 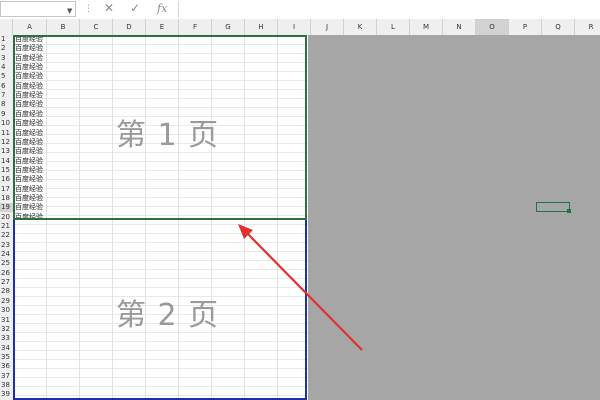 I want to click on annotation-arrow, so click(x=300, y=287).